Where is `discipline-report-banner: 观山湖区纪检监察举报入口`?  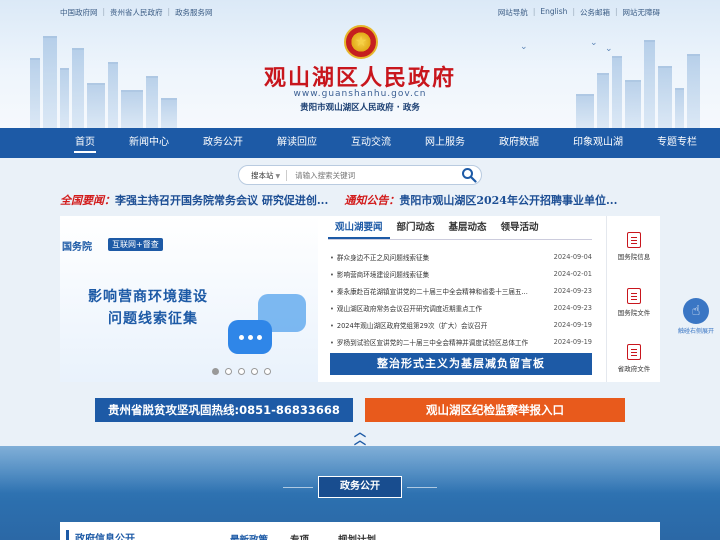 discipline-report-banner: 观山湖区纪检监察举报入口 is located at coordinates (495, 410).